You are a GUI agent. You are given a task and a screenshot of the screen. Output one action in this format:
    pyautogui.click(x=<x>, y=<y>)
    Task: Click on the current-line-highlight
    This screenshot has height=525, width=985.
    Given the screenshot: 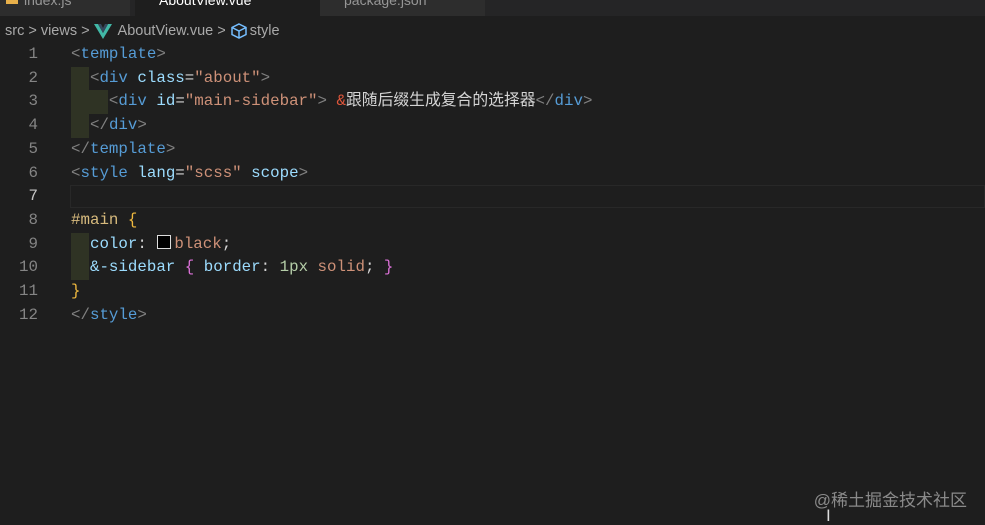 What is the action you would take?
    pyautogui.click(x=527, y=197)
    